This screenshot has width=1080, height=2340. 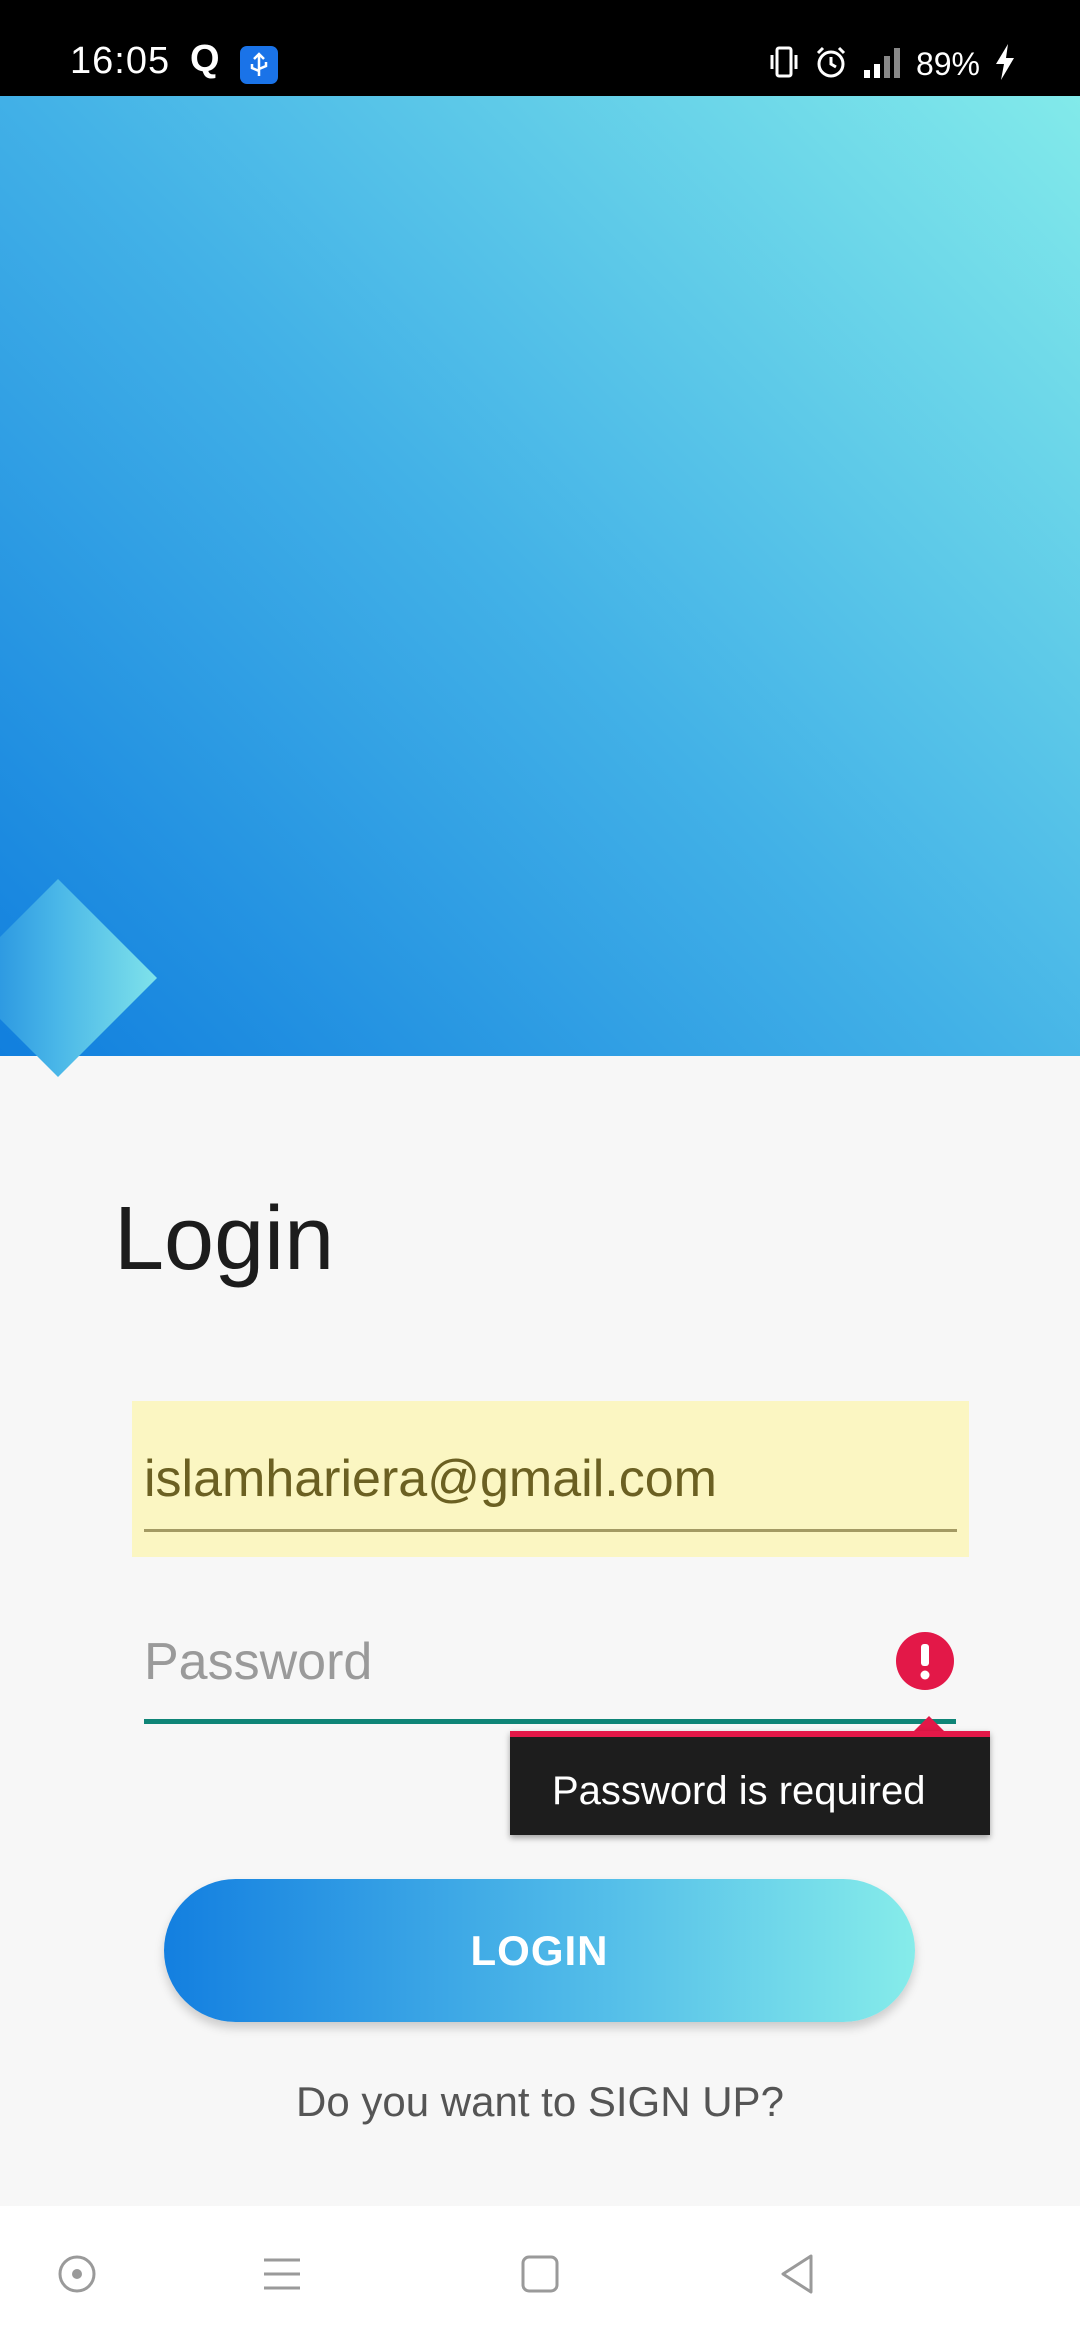 What do you see at coordinates (784, 64) in the screenshot?
I see `vibrate-icon` at bounding box center [784, 64].